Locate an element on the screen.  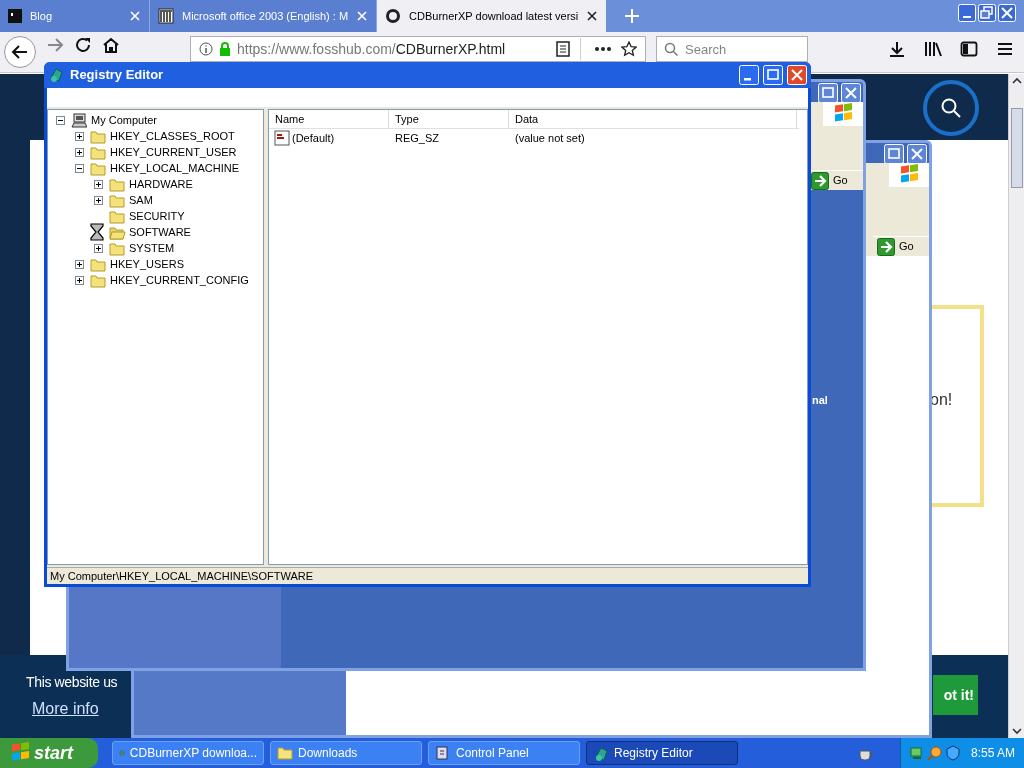
accept-button: ot it! is located at coordinates (955, 695).